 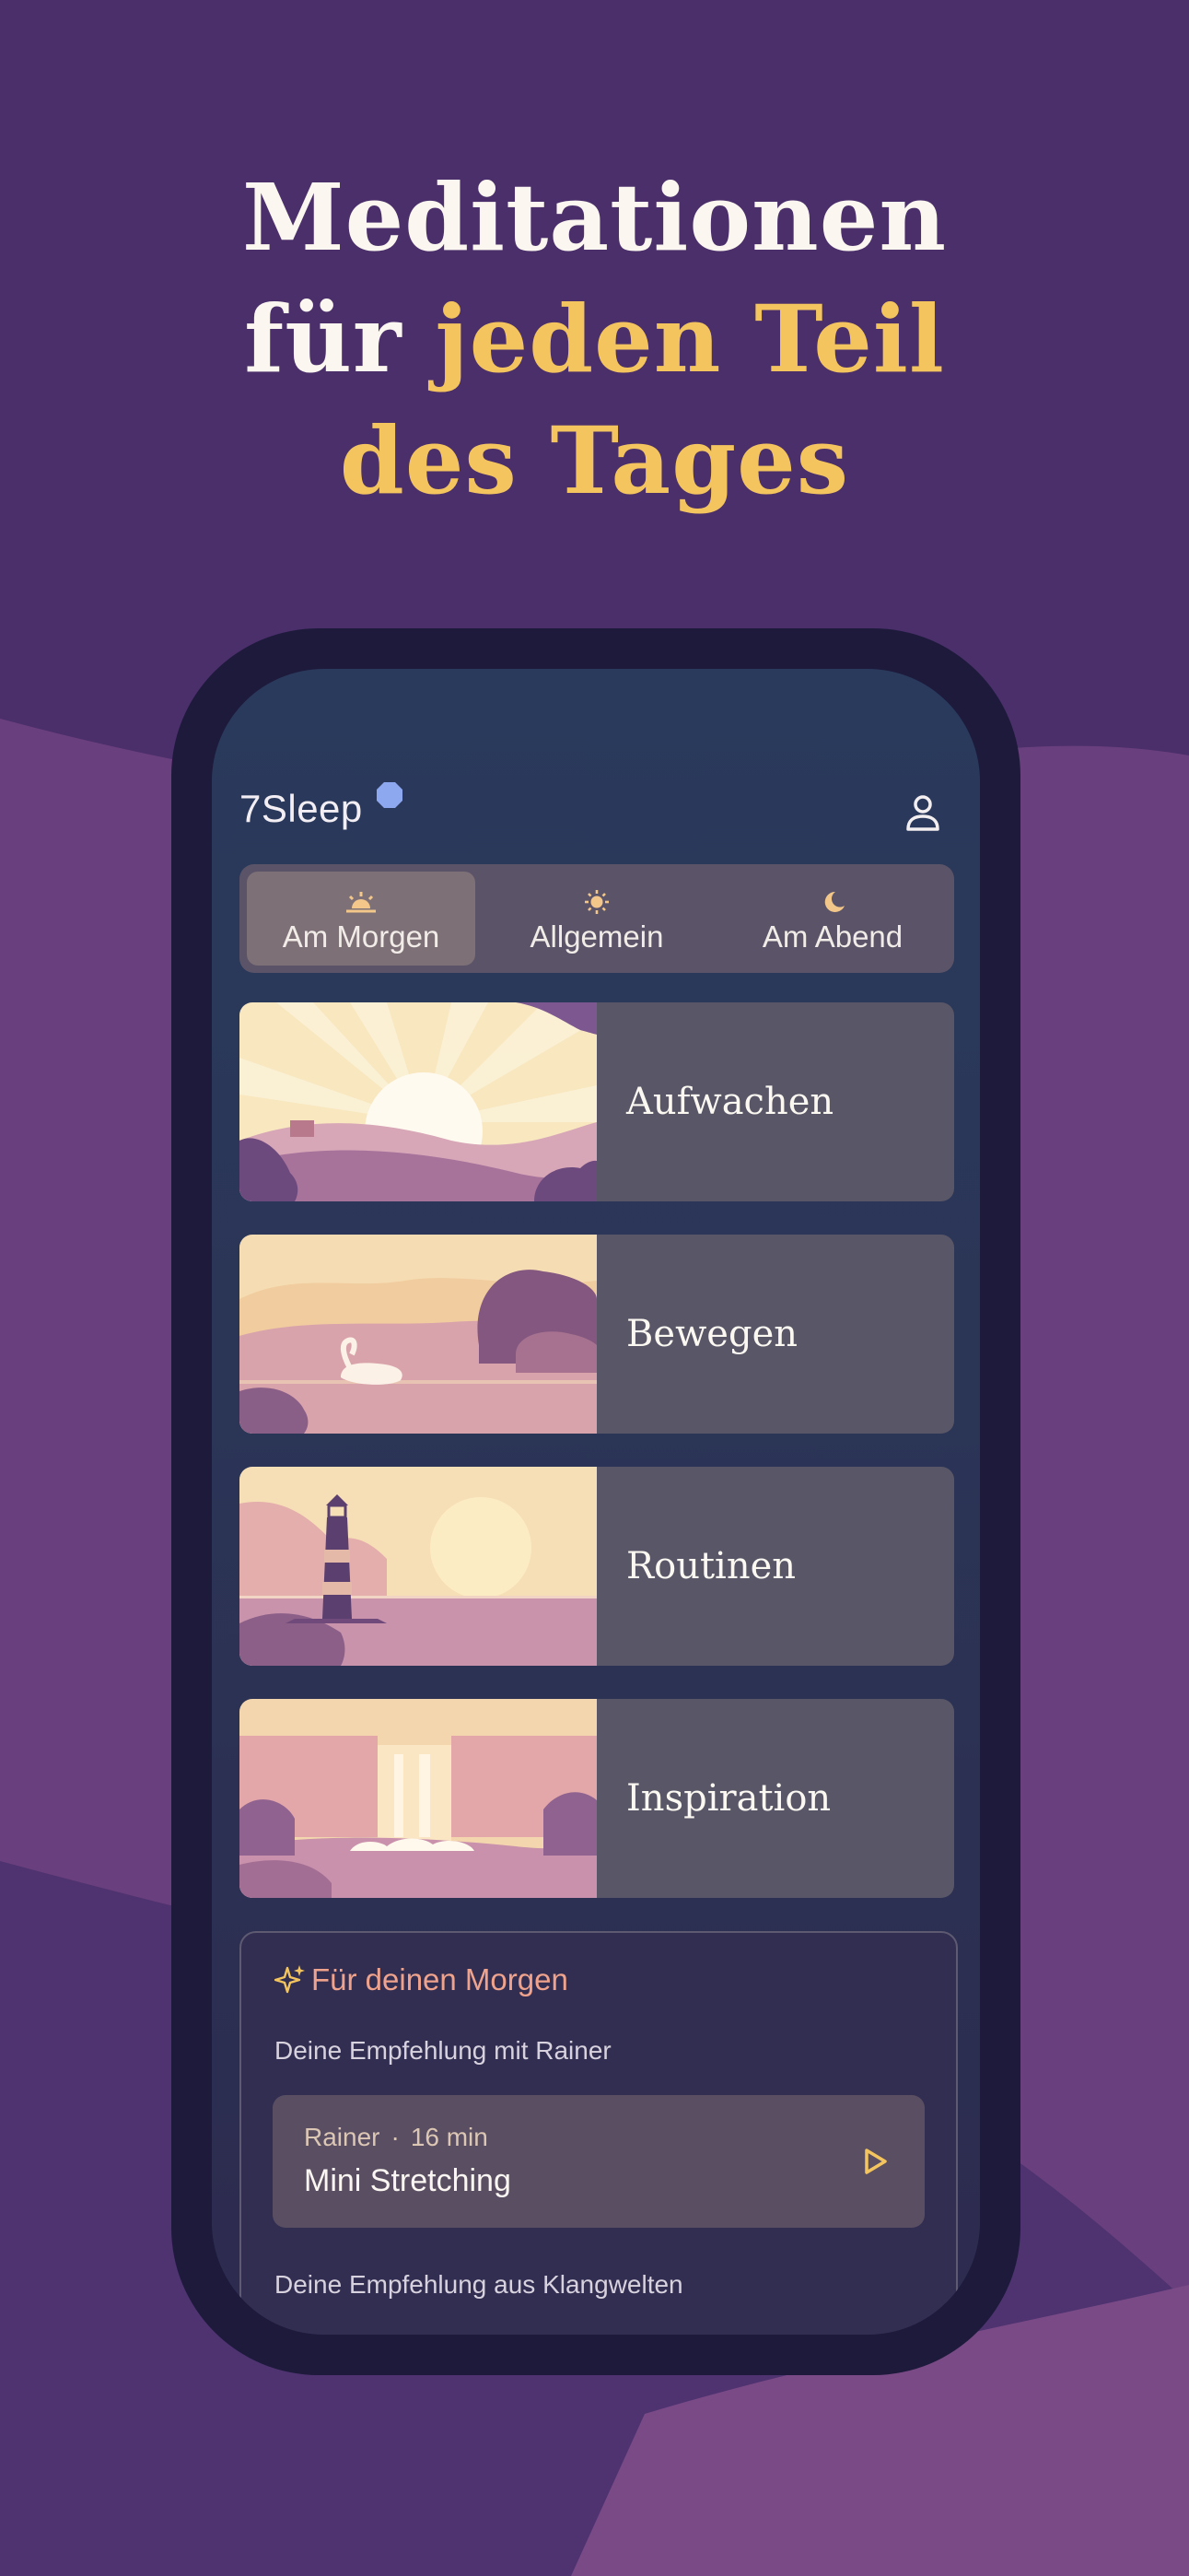 I want to click on category-title: Inspiration, so click(x=729, y=1798).